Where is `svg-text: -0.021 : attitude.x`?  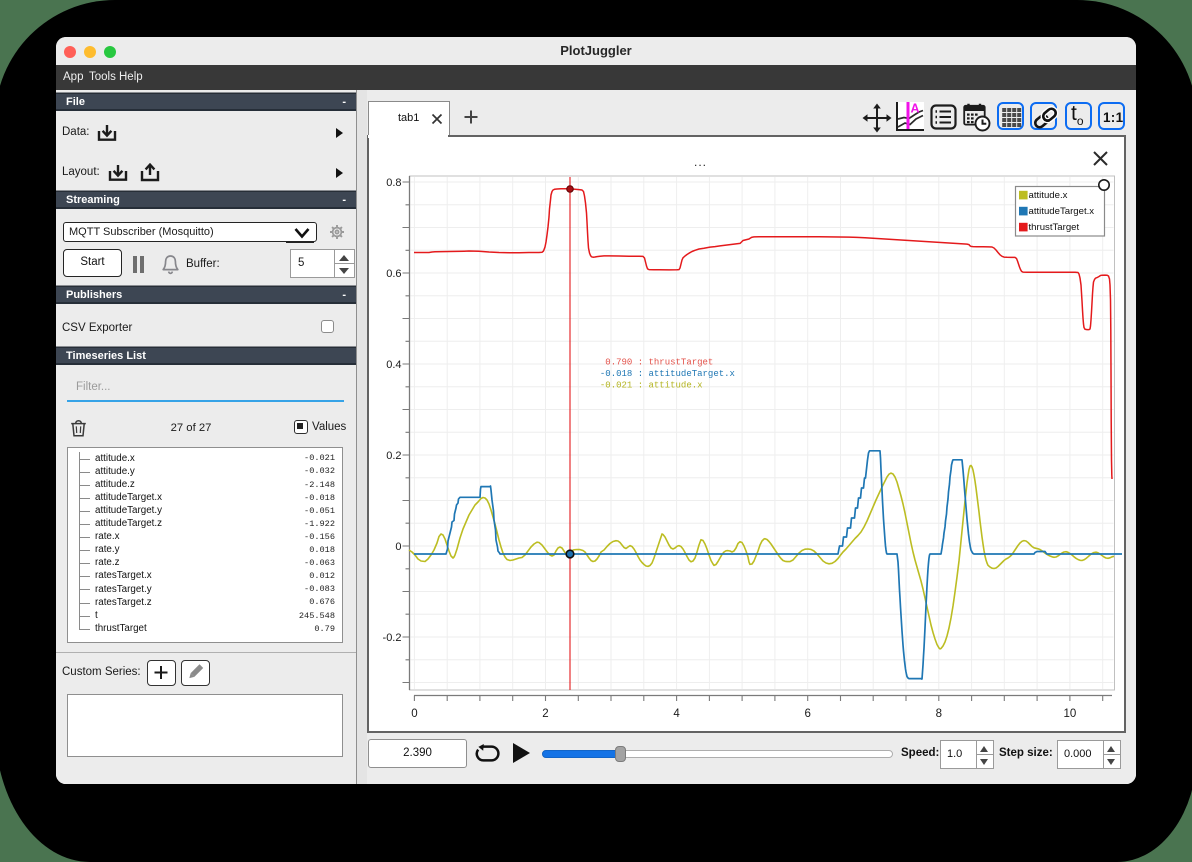 svg-text: -0.021 : attitude.x is located at coordinates (649, 386).